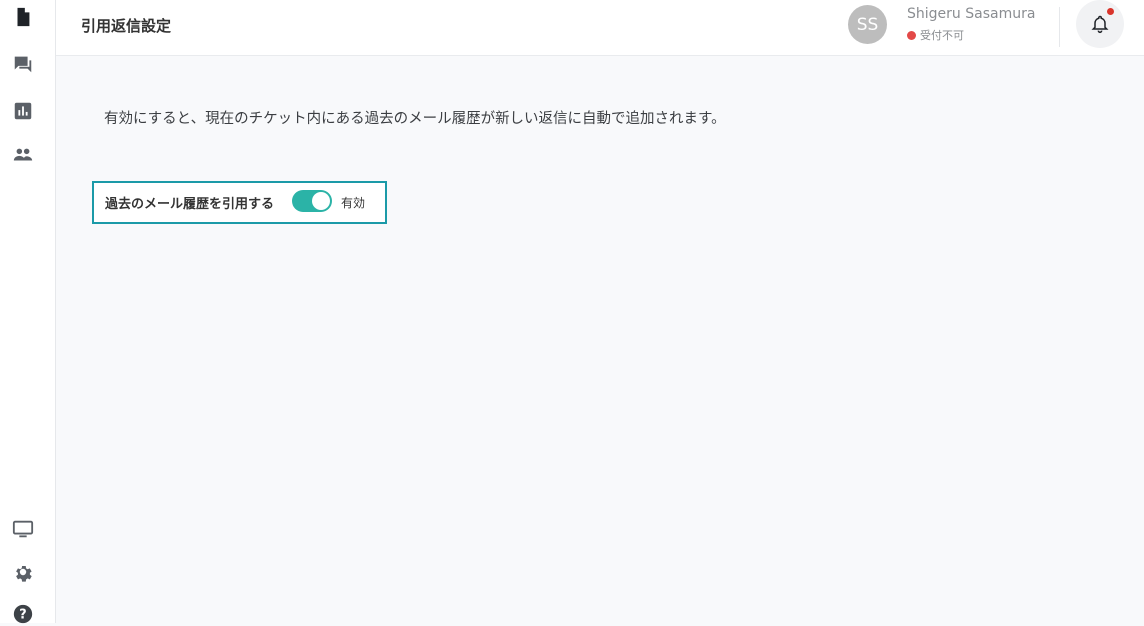  I want to click on quote-history-setting: 過去のメール履歴を引用する 有効, so click(239, 202).